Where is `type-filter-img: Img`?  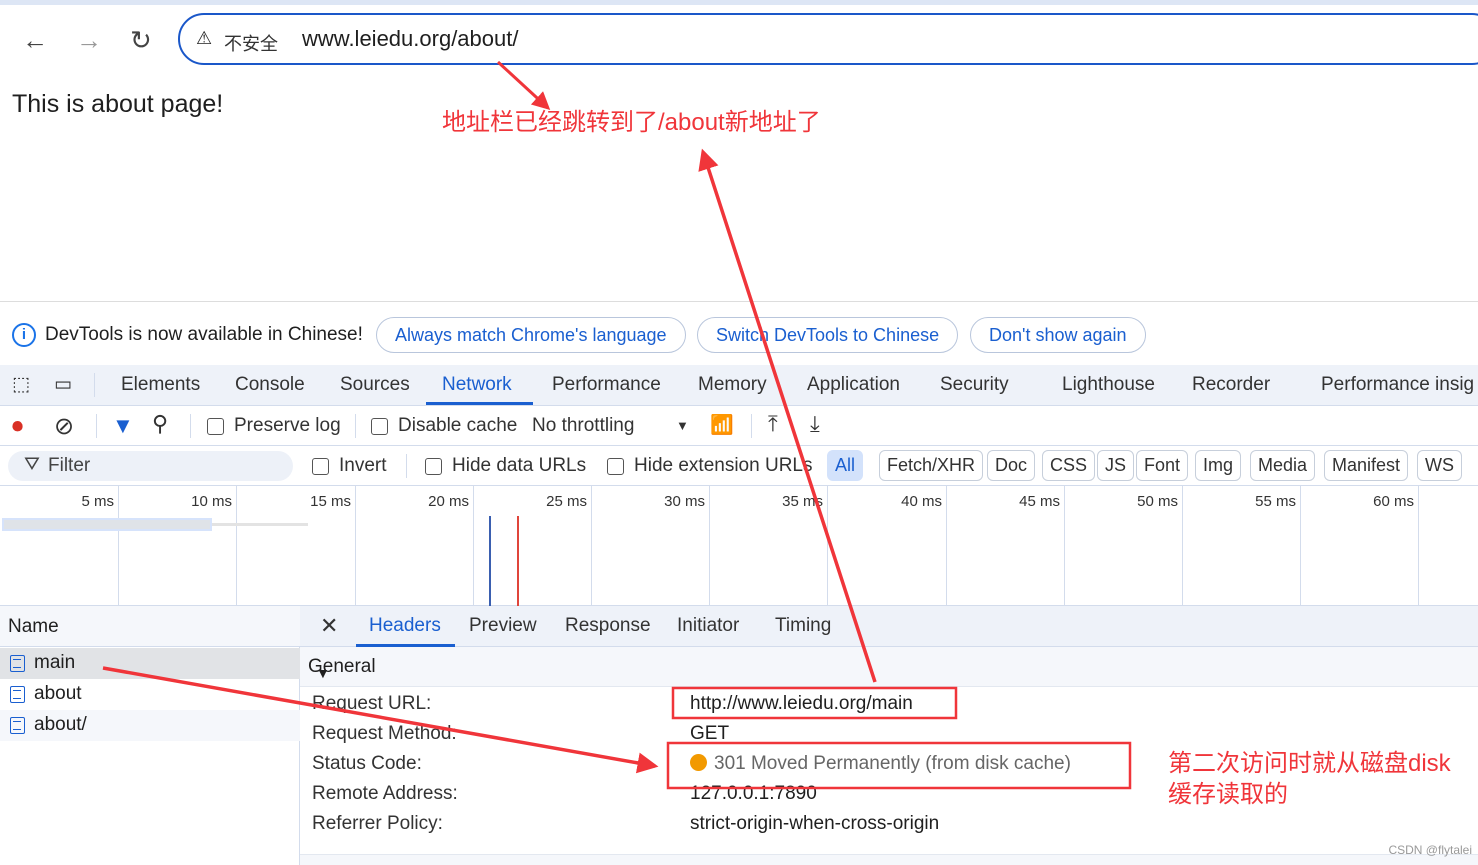 type-filter-img: Img is located at coordinates (1218, 465).